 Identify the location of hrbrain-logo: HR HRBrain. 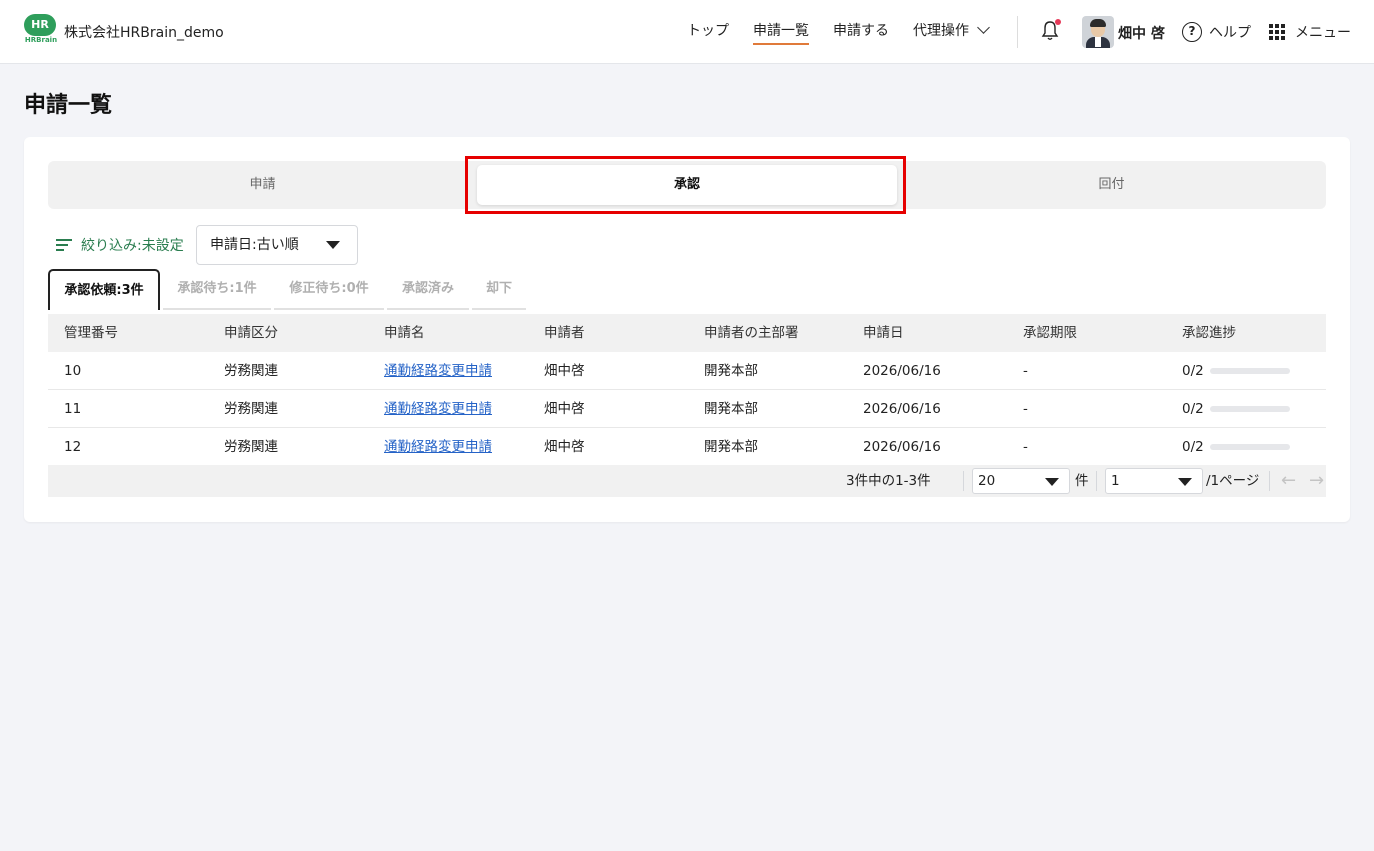
(41, 30).